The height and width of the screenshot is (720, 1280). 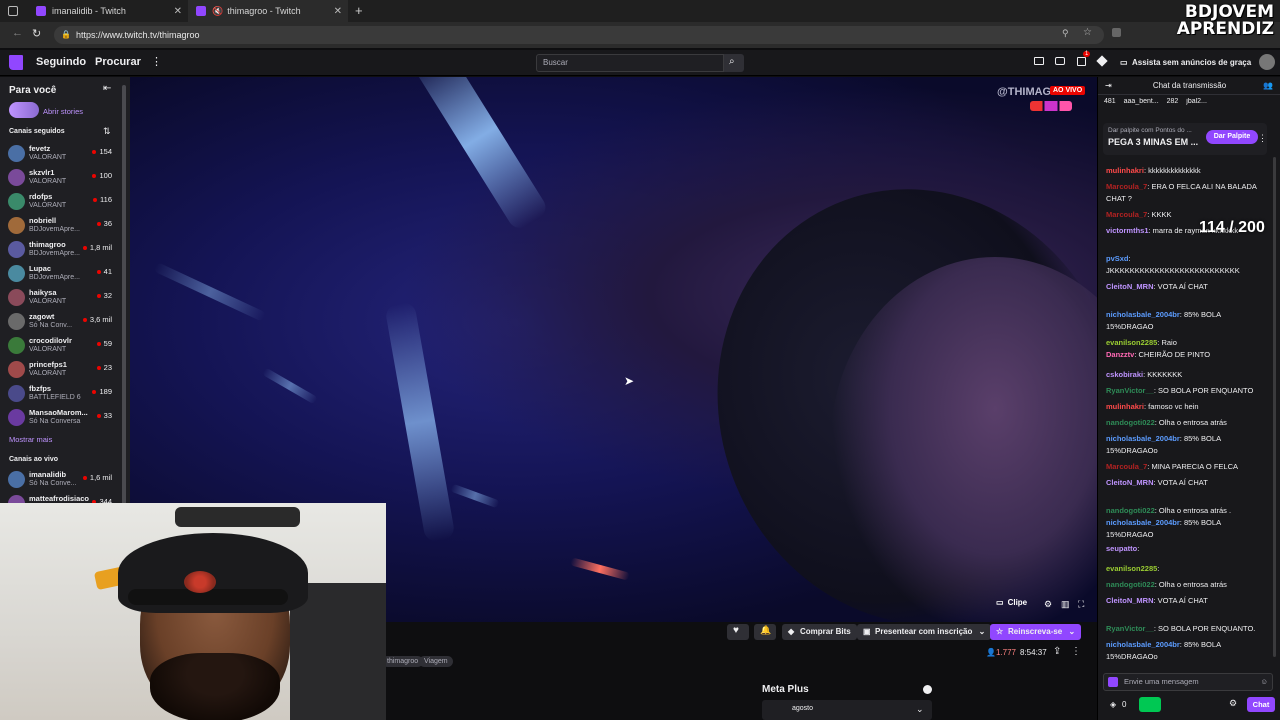 What do you see at coordinates (1065, 33) in the screenshot?
I see `zoom-icon: ⚲` at bounding box center [1065, 33].